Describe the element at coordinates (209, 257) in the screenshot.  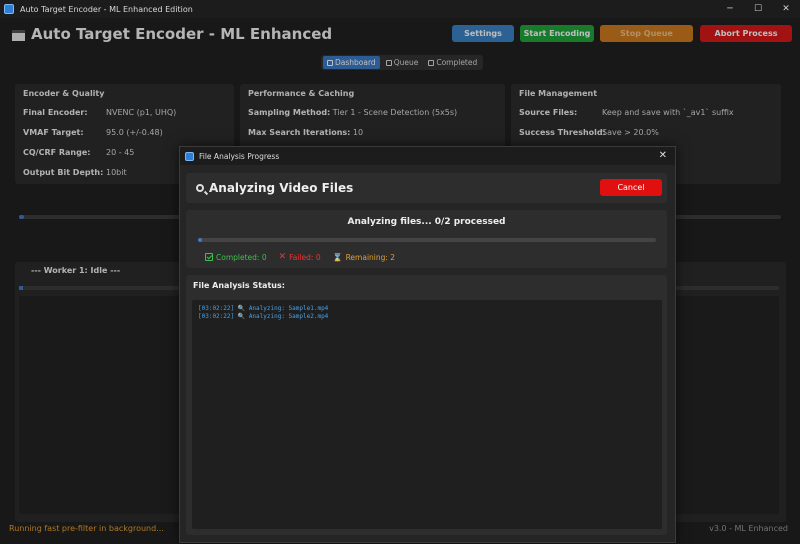
I see `check-icon` at that location.